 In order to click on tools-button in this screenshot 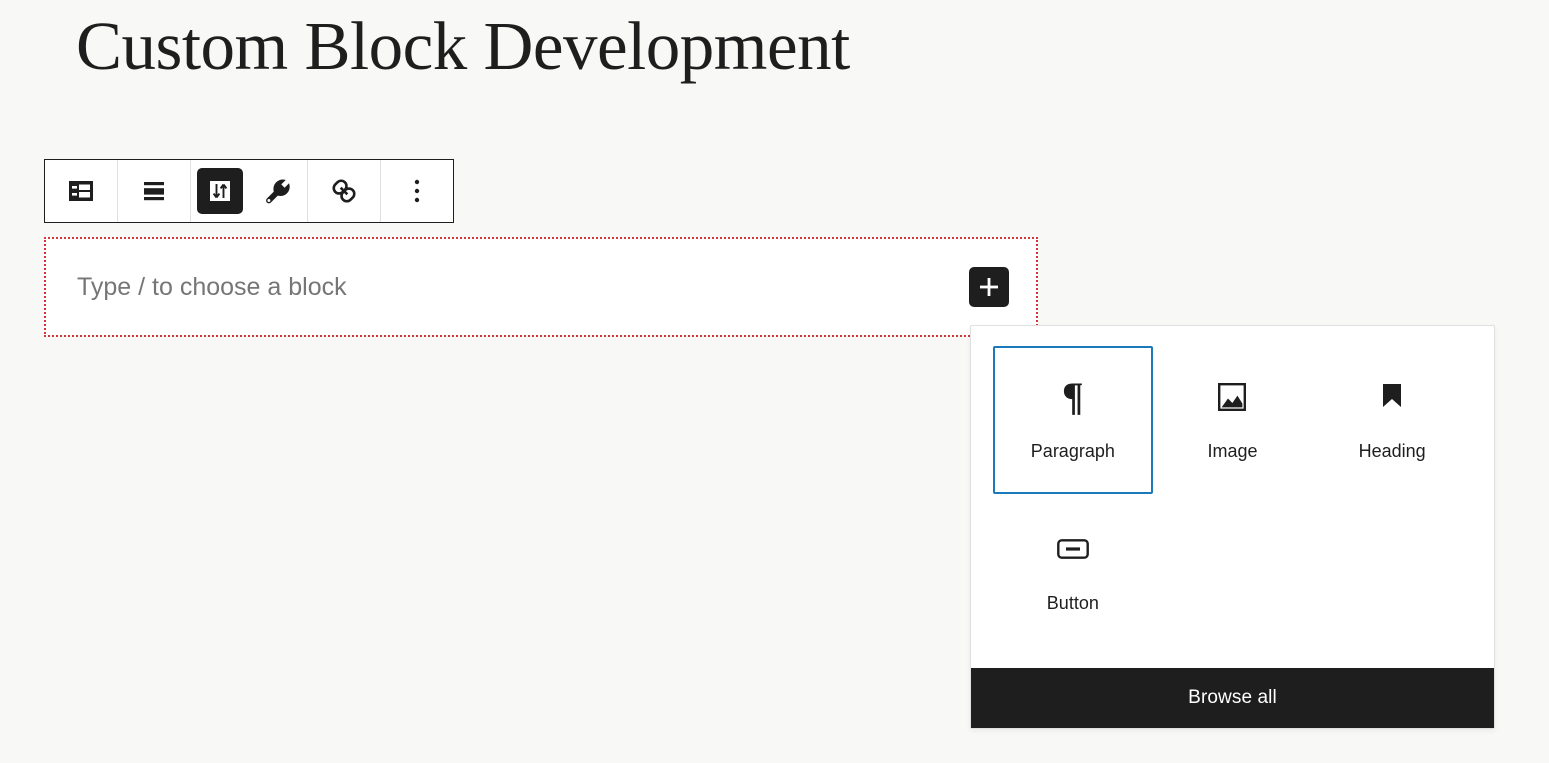, I will do `click(278, 191)`.